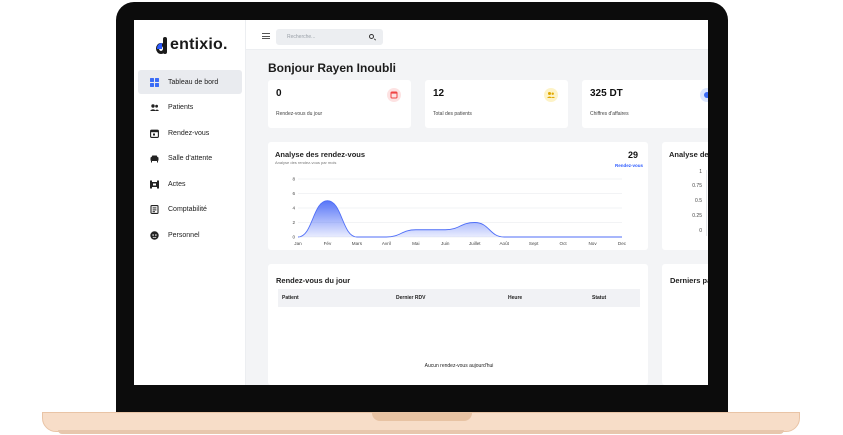 This screenshot has height=435, width=843. What do you see at coordinates (154, 235) in the screenshot?
I see `staff-icon` at bounding box center [154, 235].